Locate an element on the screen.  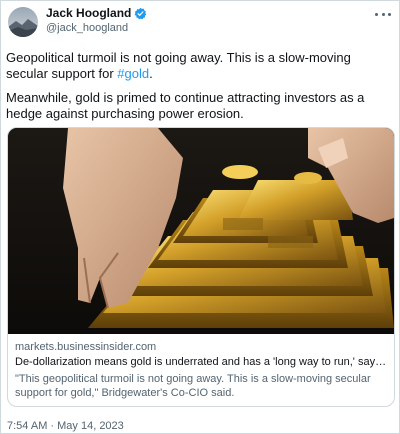
verified-badge-icon is located at coordinates (140, 13).